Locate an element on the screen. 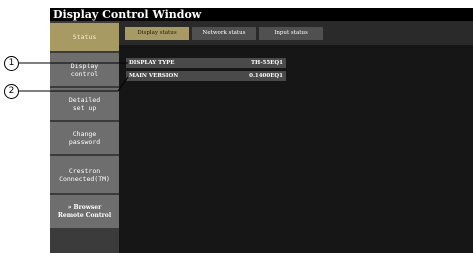 This screenshot has height=253, width=473. callout-1: 1 is located at coordinates (11, 63).